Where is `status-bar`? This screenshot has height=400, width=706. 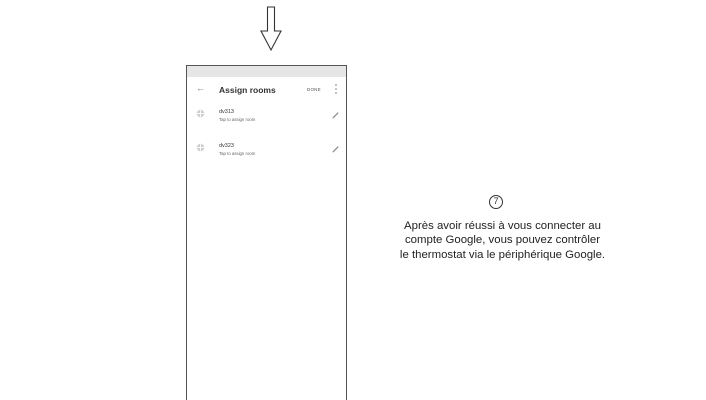
status-bar is located at coordinates (266, 71).